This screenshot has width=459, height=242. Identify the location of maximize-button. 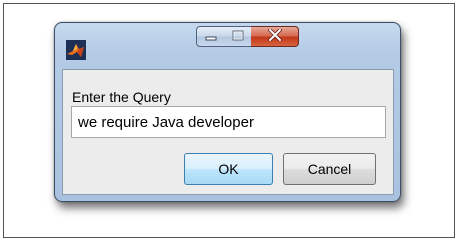
(238, 36).